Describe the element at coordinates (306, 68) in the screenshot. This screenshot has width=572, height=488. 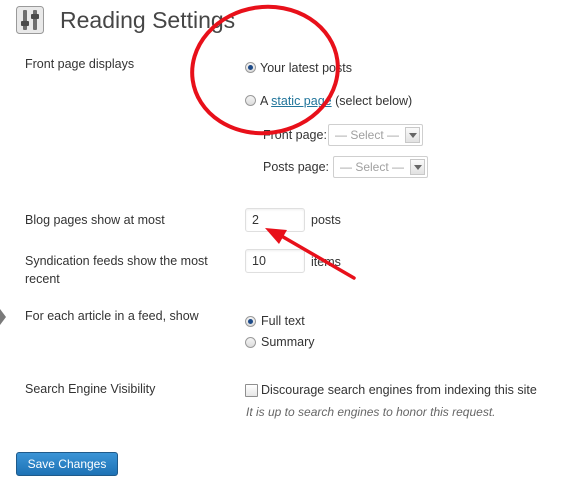
I see `radio-latest-posts-label: Your latest posts` at that location.